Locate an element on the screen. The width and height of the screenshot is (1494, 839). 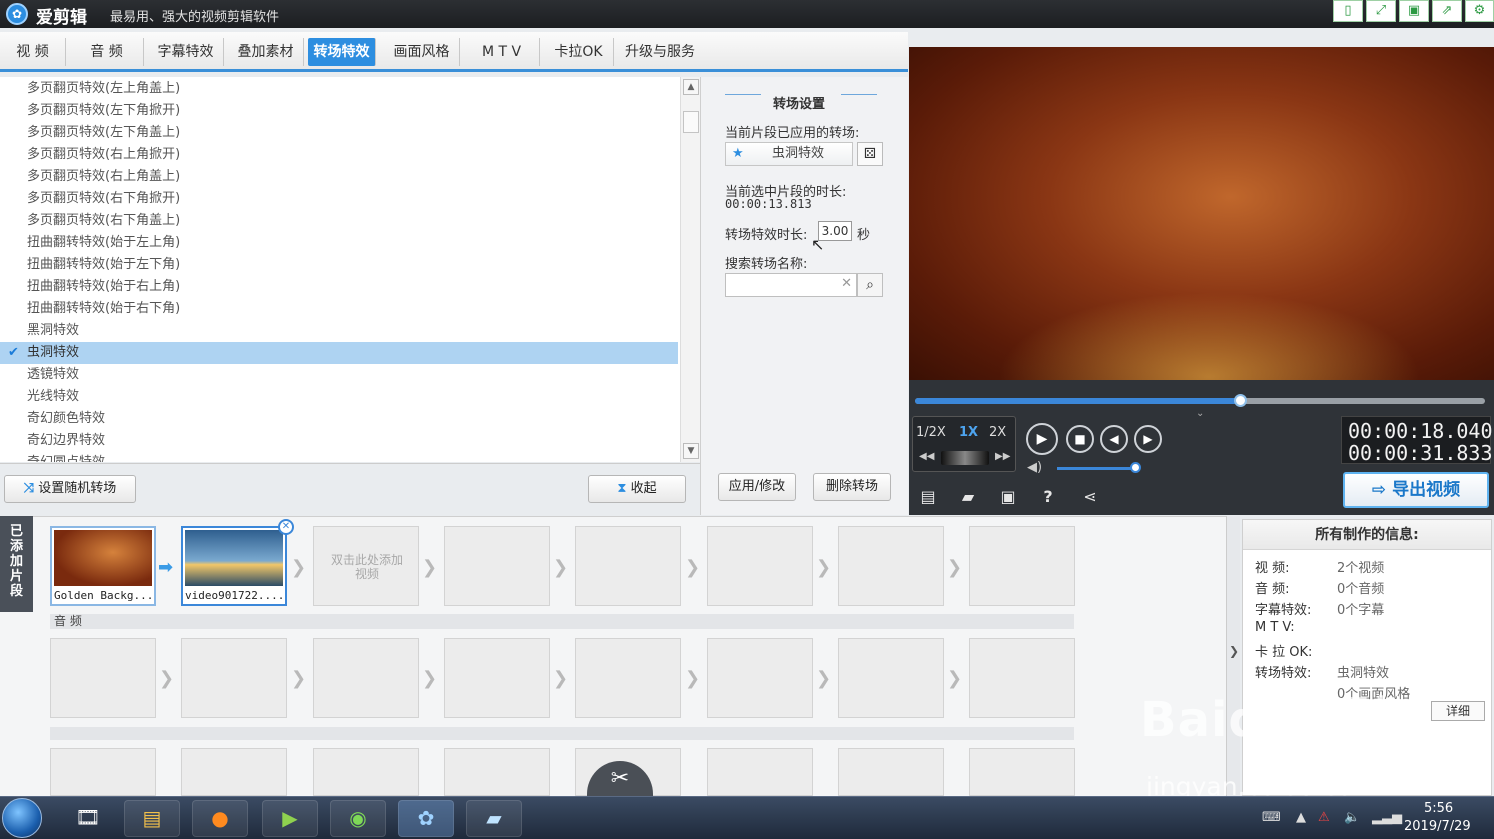
movie-app-icon: 🎞 is located at coordinates (88, 818).